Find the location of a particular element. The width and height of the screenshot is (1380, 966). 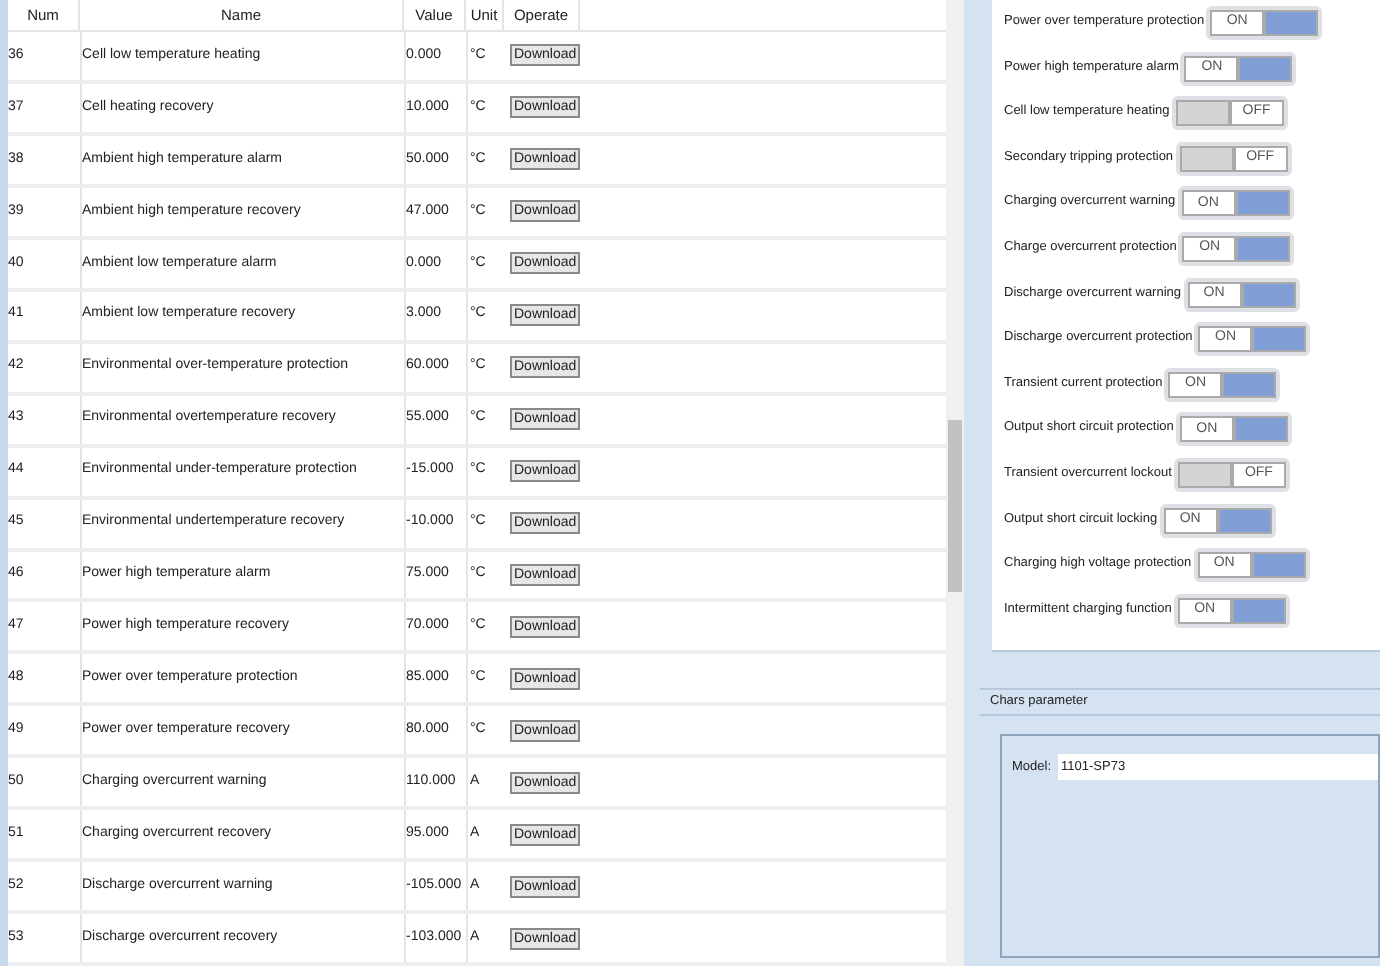

scrollbar is located at coordinates (955, 483).